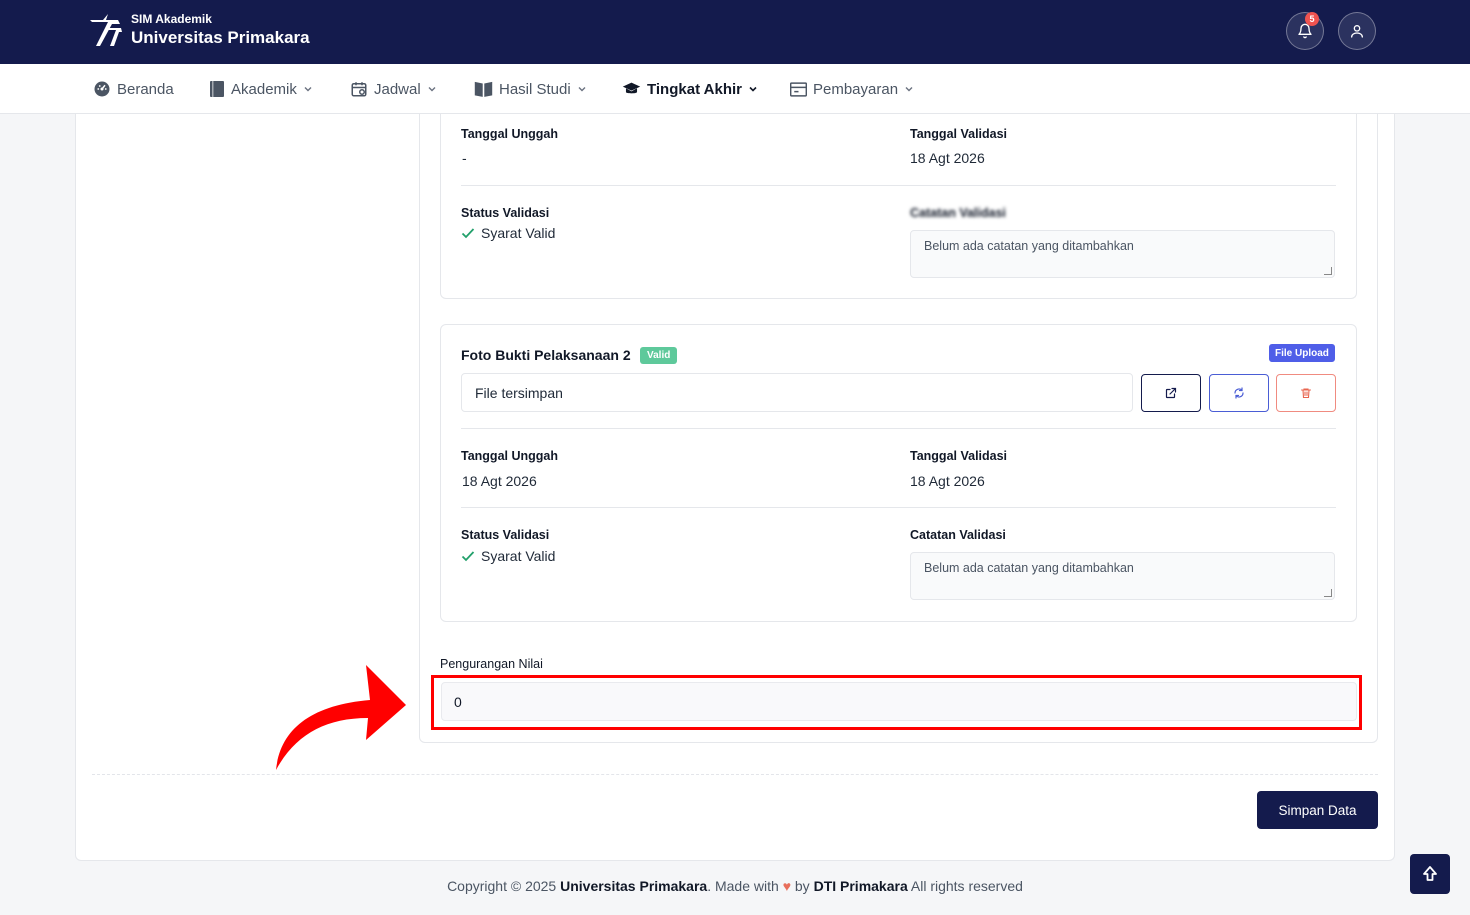 Image resolution: width=1470 pixels, height=915 pixels. I want to click on nav-label: Beranda, so click(145, 89).